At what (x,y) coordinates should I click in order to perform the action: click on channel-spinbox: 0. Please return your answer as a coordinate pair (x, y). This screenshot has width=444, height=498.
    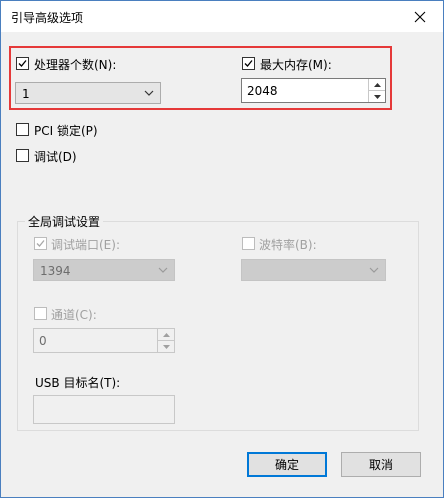
    Looking at the image, I should click on (104, 340).